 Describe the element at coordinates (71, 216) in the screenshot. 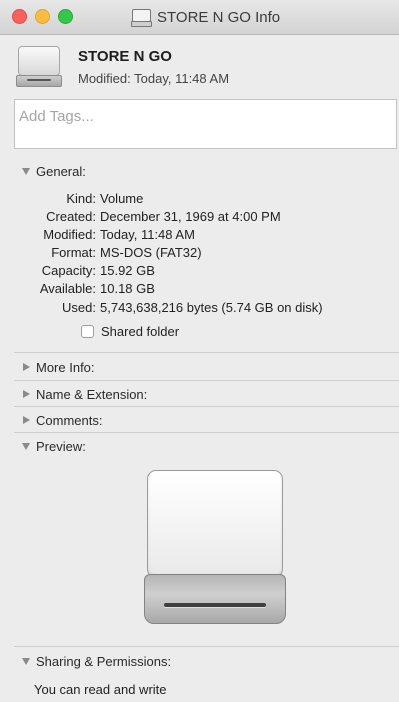

I see `info-key: Created:` at that location.